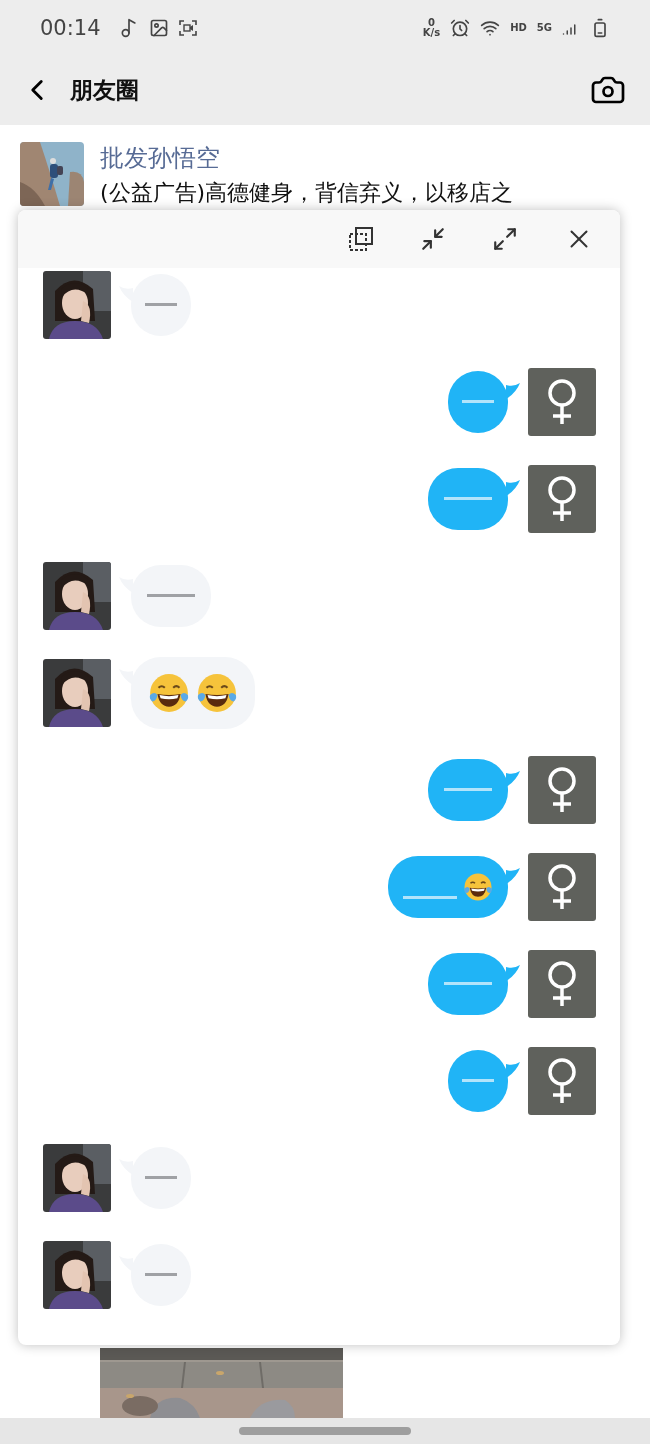  Describe the element at coordinates (518, 27) in the screenshot. I see `hd-label: HD` at that location.